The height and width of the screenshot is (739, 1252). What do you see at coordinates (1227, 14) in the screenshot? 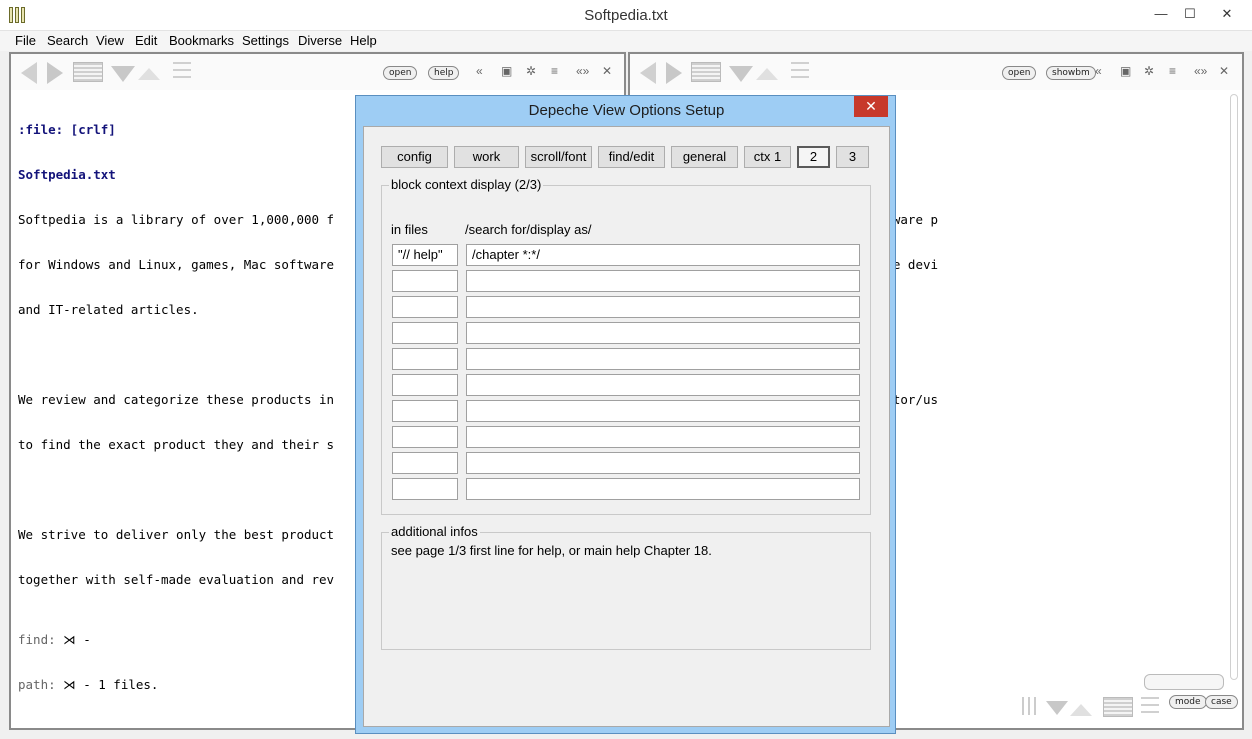
I see `close-window-button: ✕` at bounding box center [1227, 14].